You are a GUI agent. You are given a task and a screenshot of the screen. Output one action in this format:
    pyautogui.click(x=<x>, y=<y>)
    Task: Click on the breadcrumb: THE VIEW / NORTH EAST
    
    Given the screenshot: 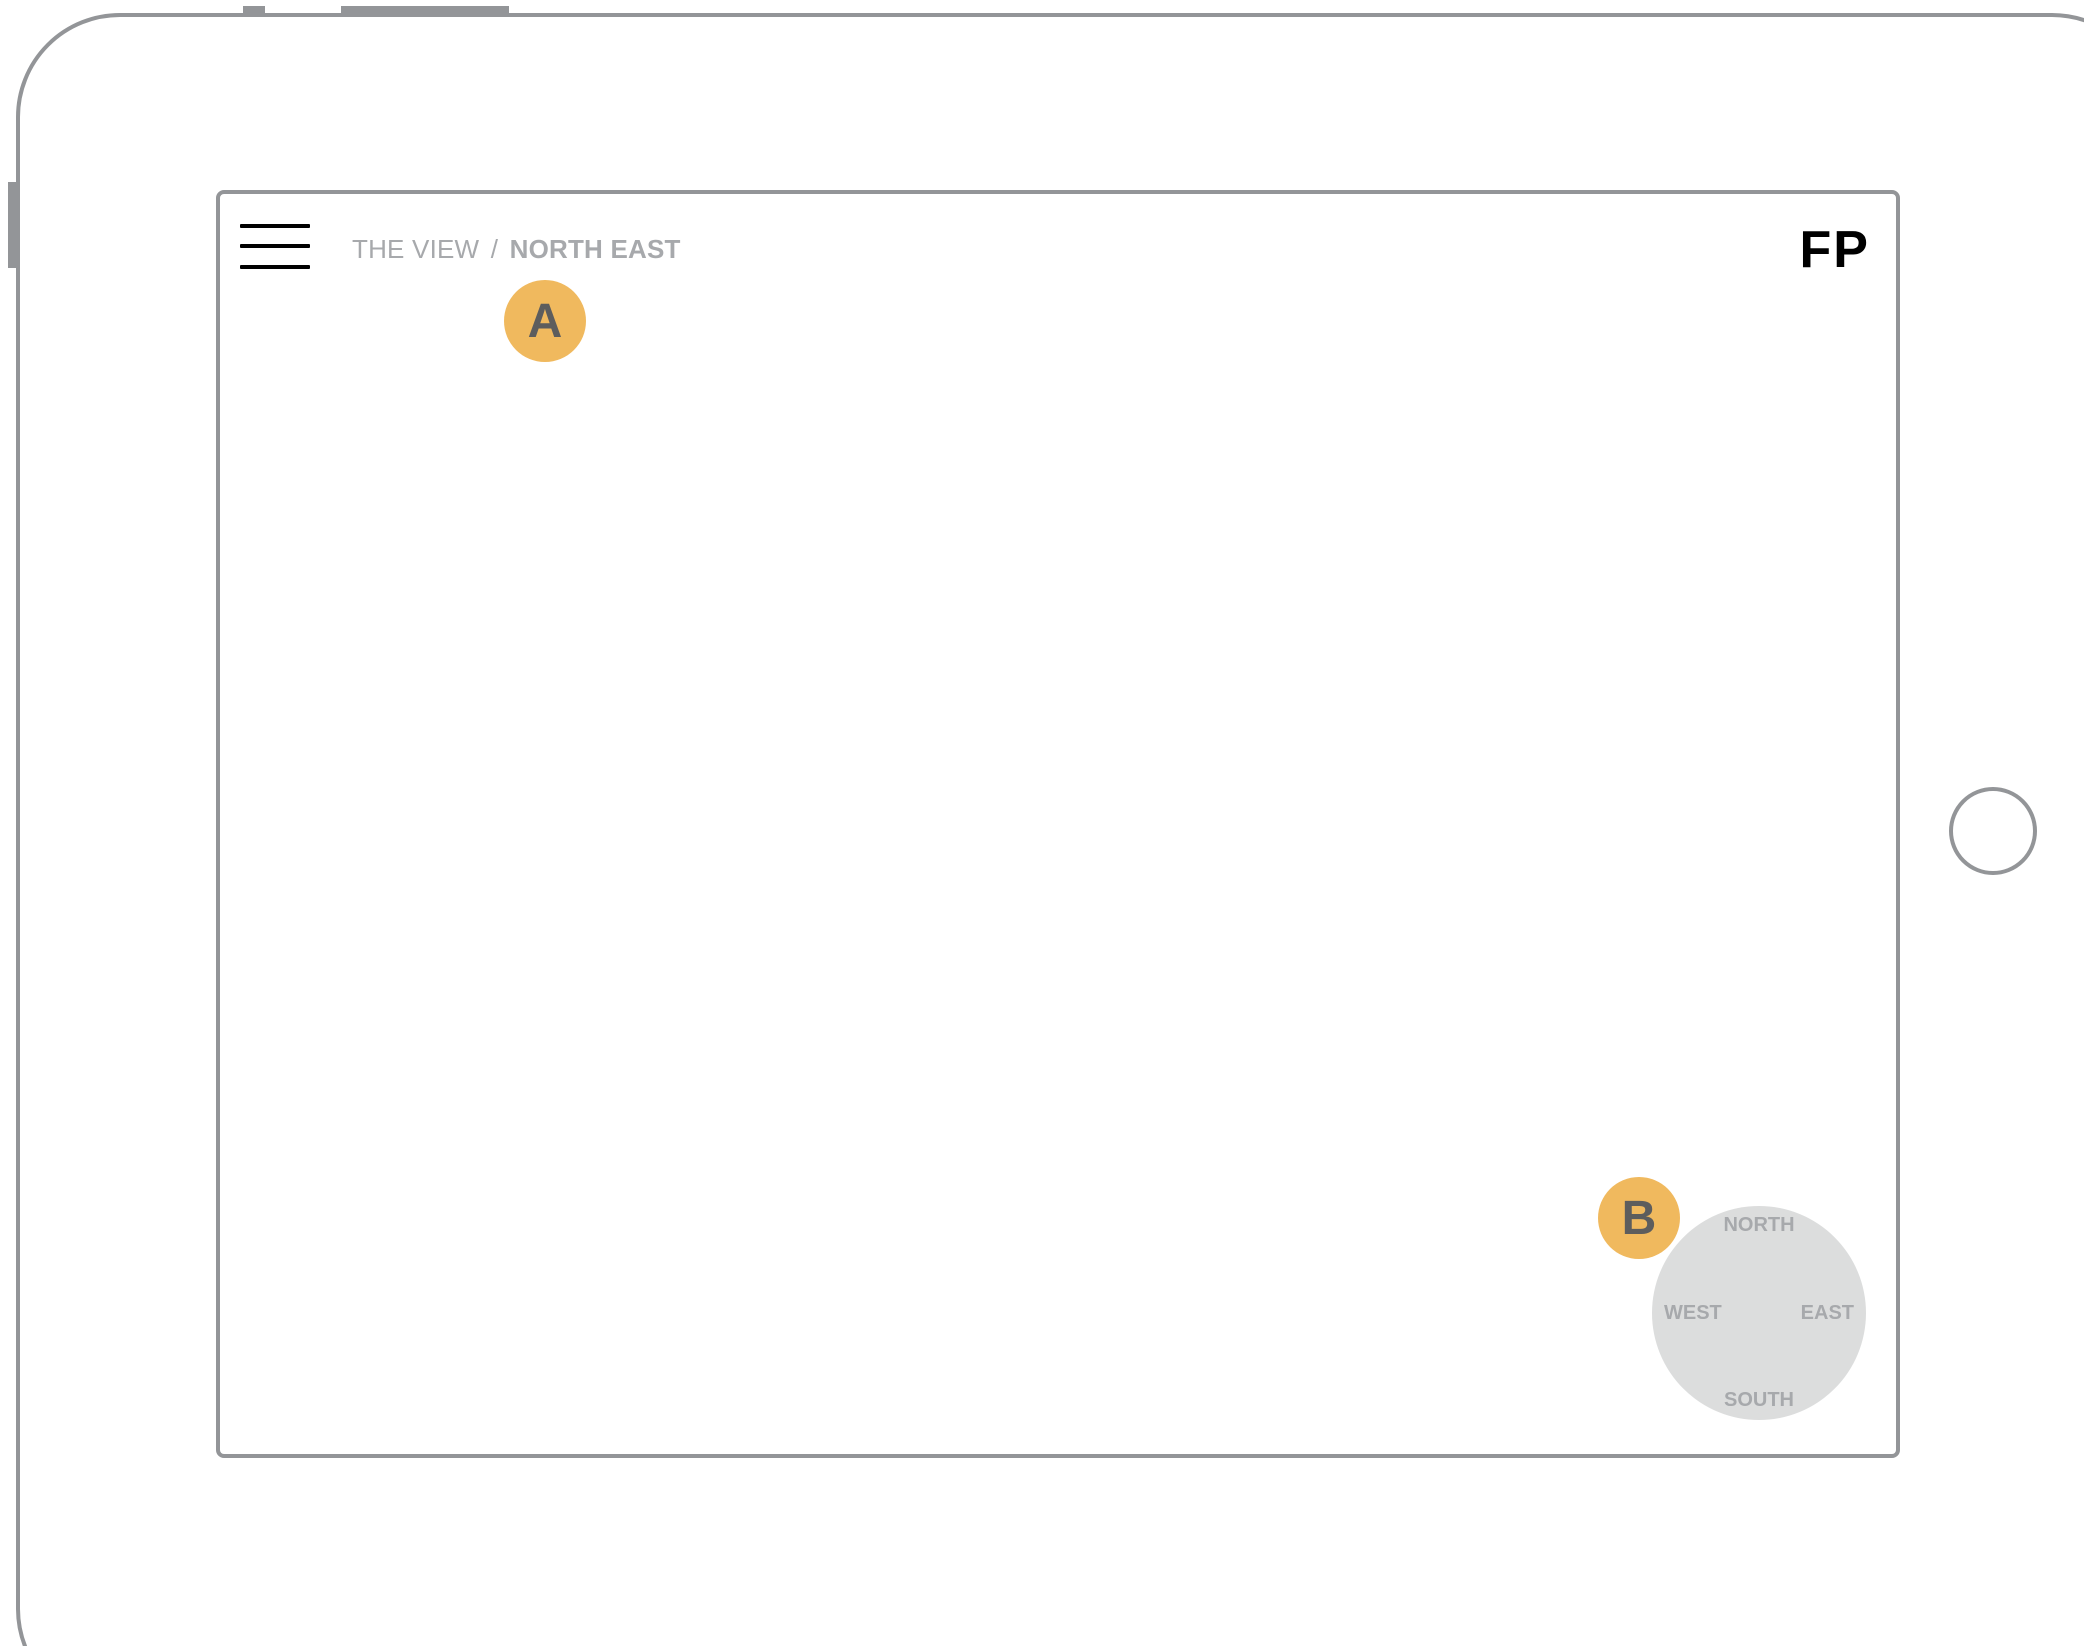 What is the action you would take?
    pyautogui.click(x=516, y=249)
    